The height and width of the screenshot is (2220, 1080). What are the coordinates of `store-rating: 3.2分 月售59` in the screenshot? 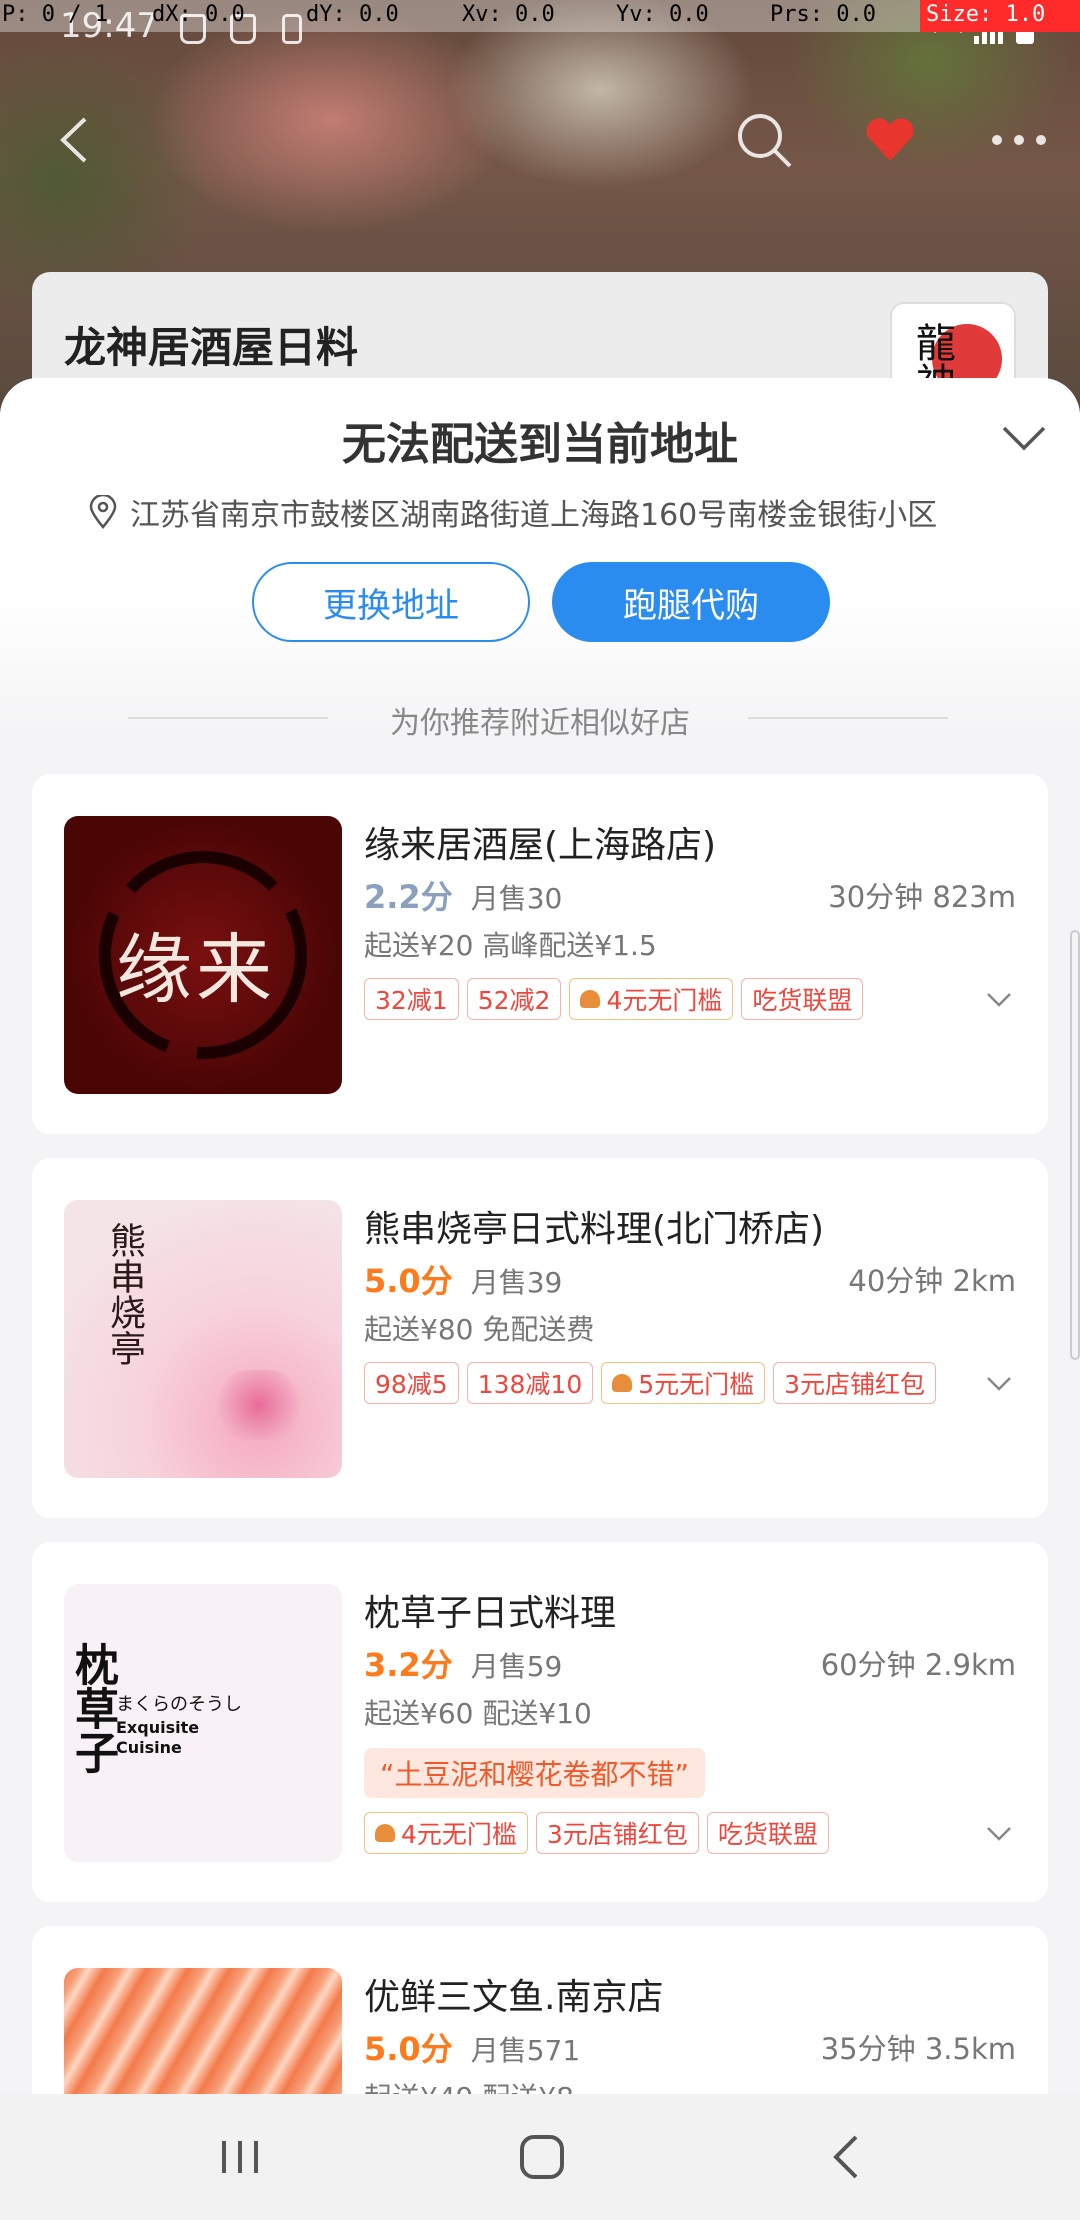 It's located at (463, 1663).